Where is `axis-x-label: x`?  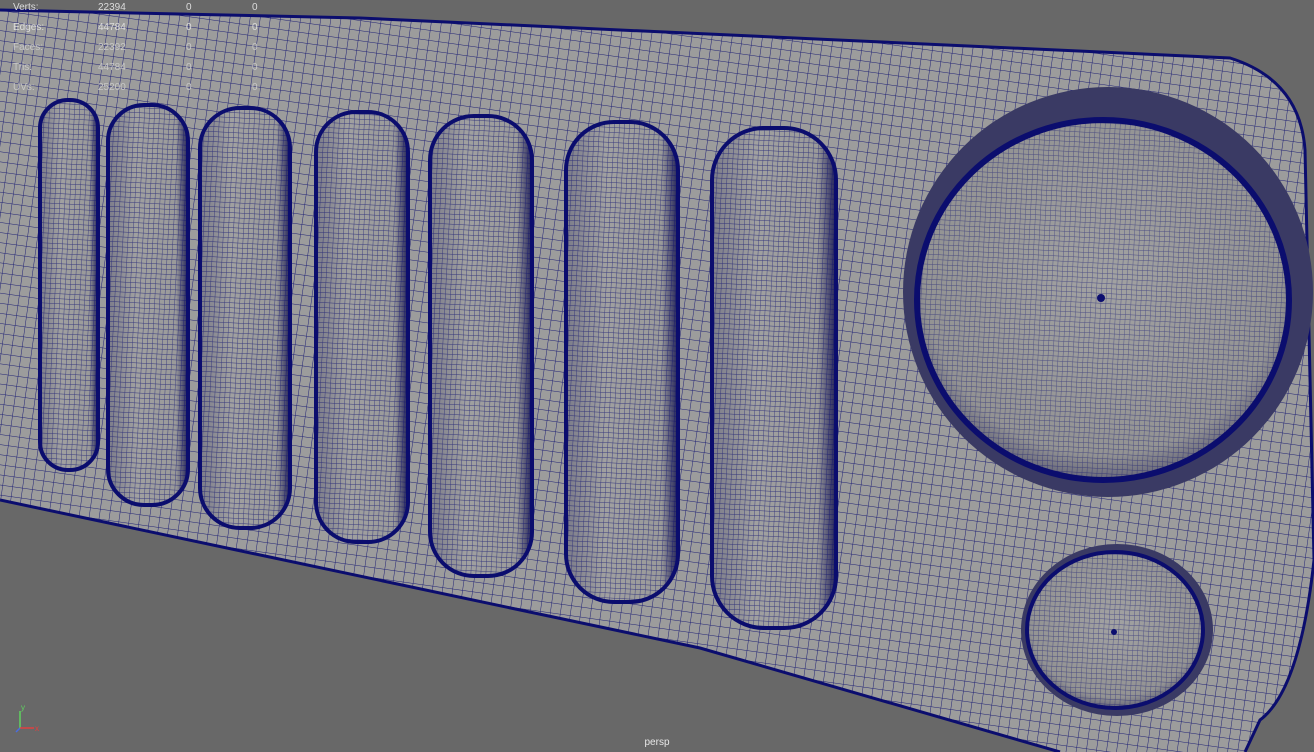
axis-x-label: x is located at coordinates (37, 728).